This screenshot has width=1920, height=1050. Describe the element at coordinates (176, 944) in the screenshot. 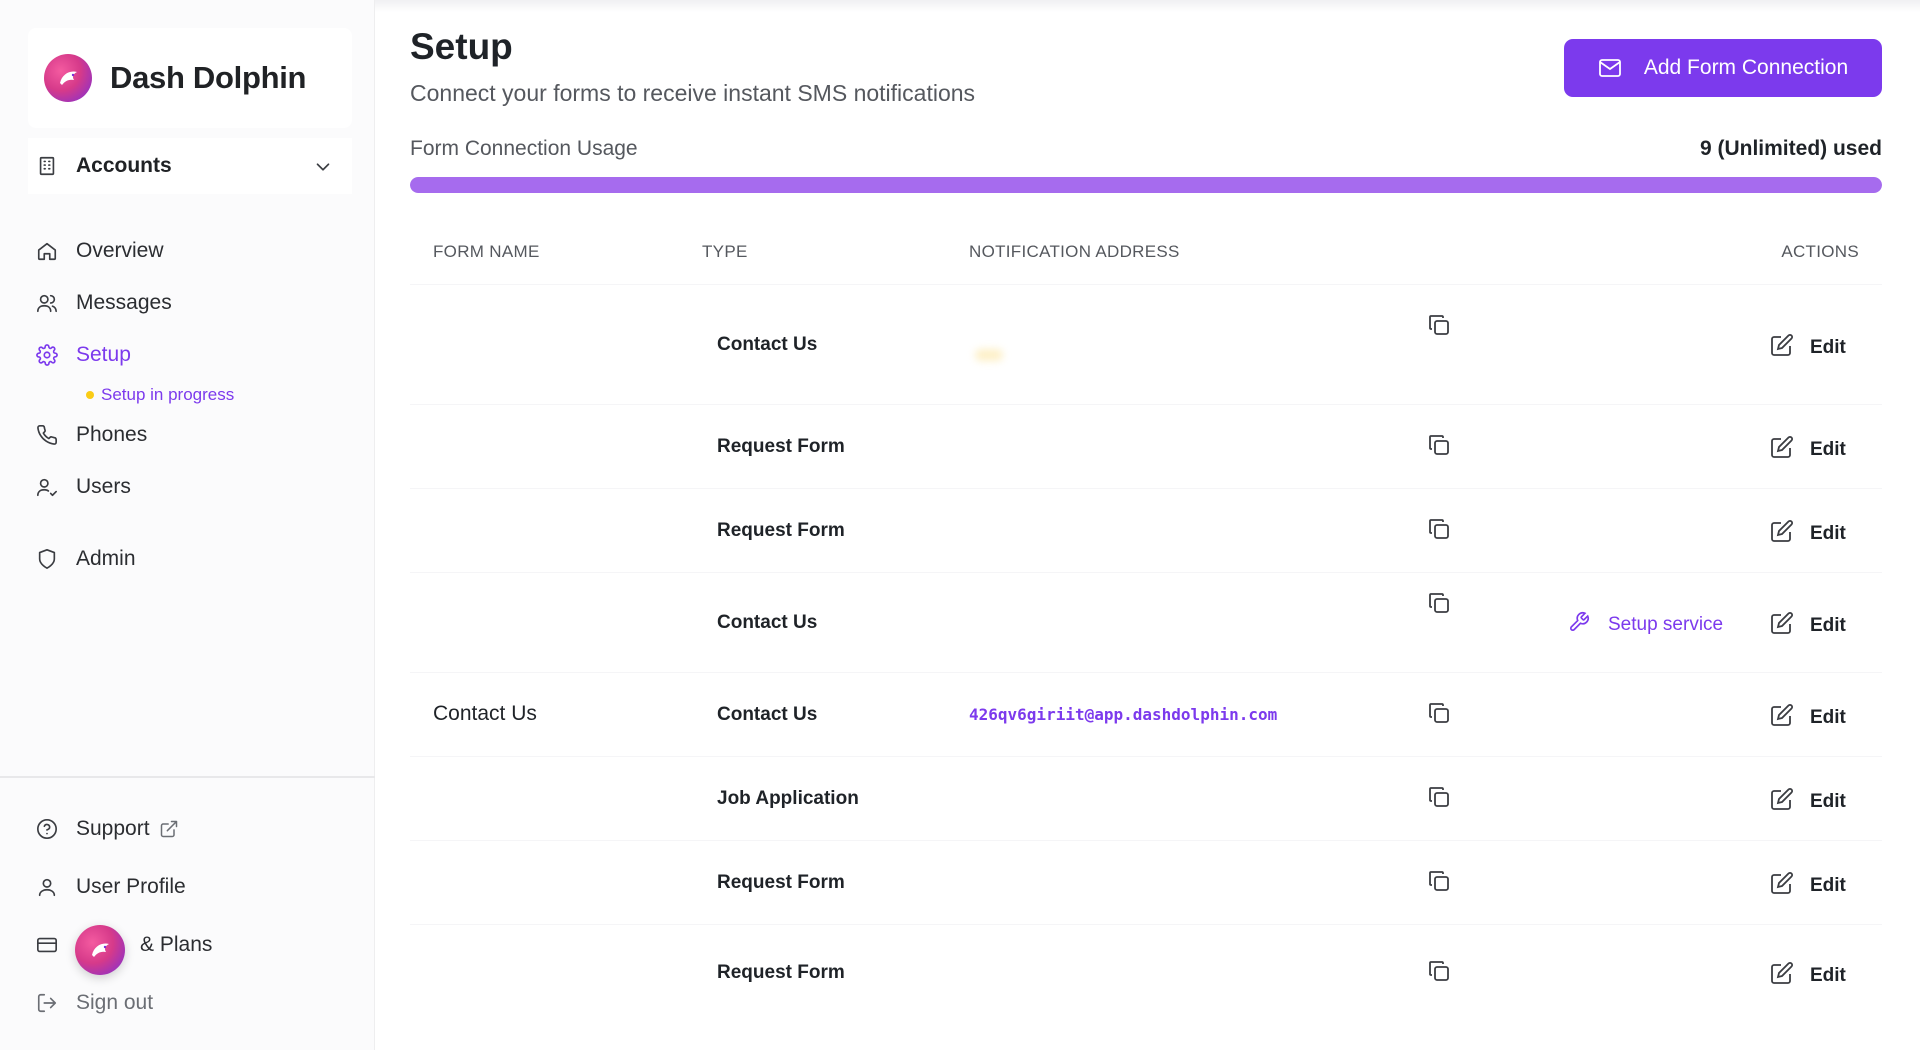

I see `sidebar-item-label: & Plans` at that location.